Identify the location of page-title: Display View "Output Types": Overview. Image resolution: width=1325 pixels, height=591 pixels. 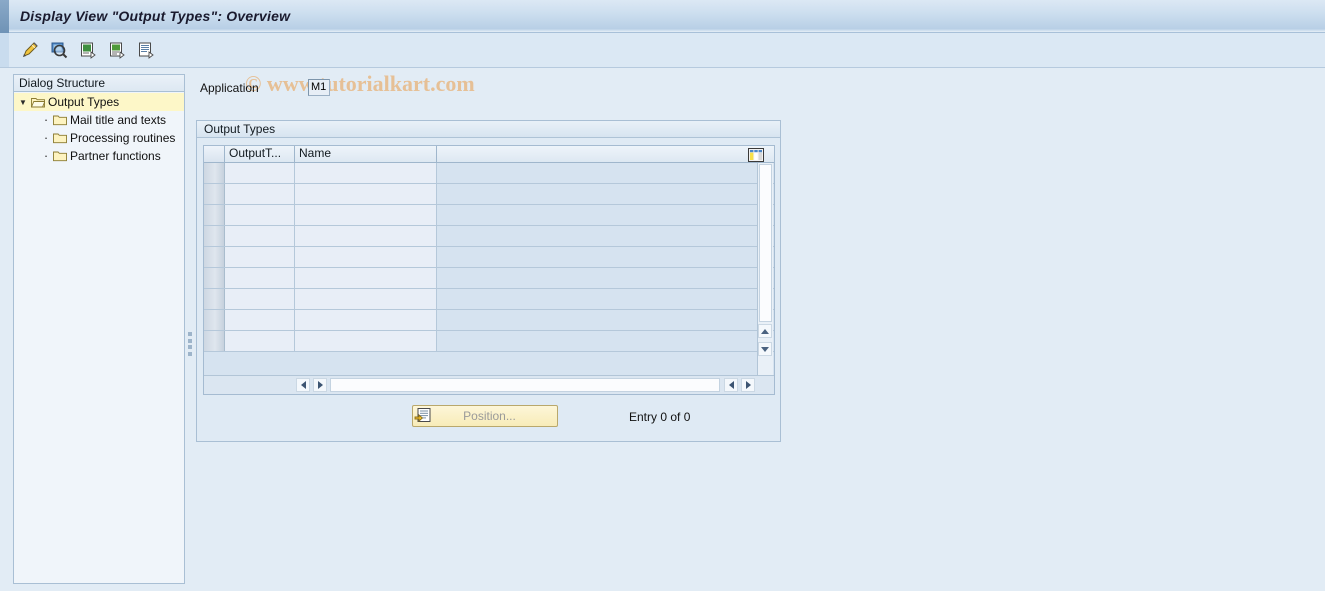
(155, 16).